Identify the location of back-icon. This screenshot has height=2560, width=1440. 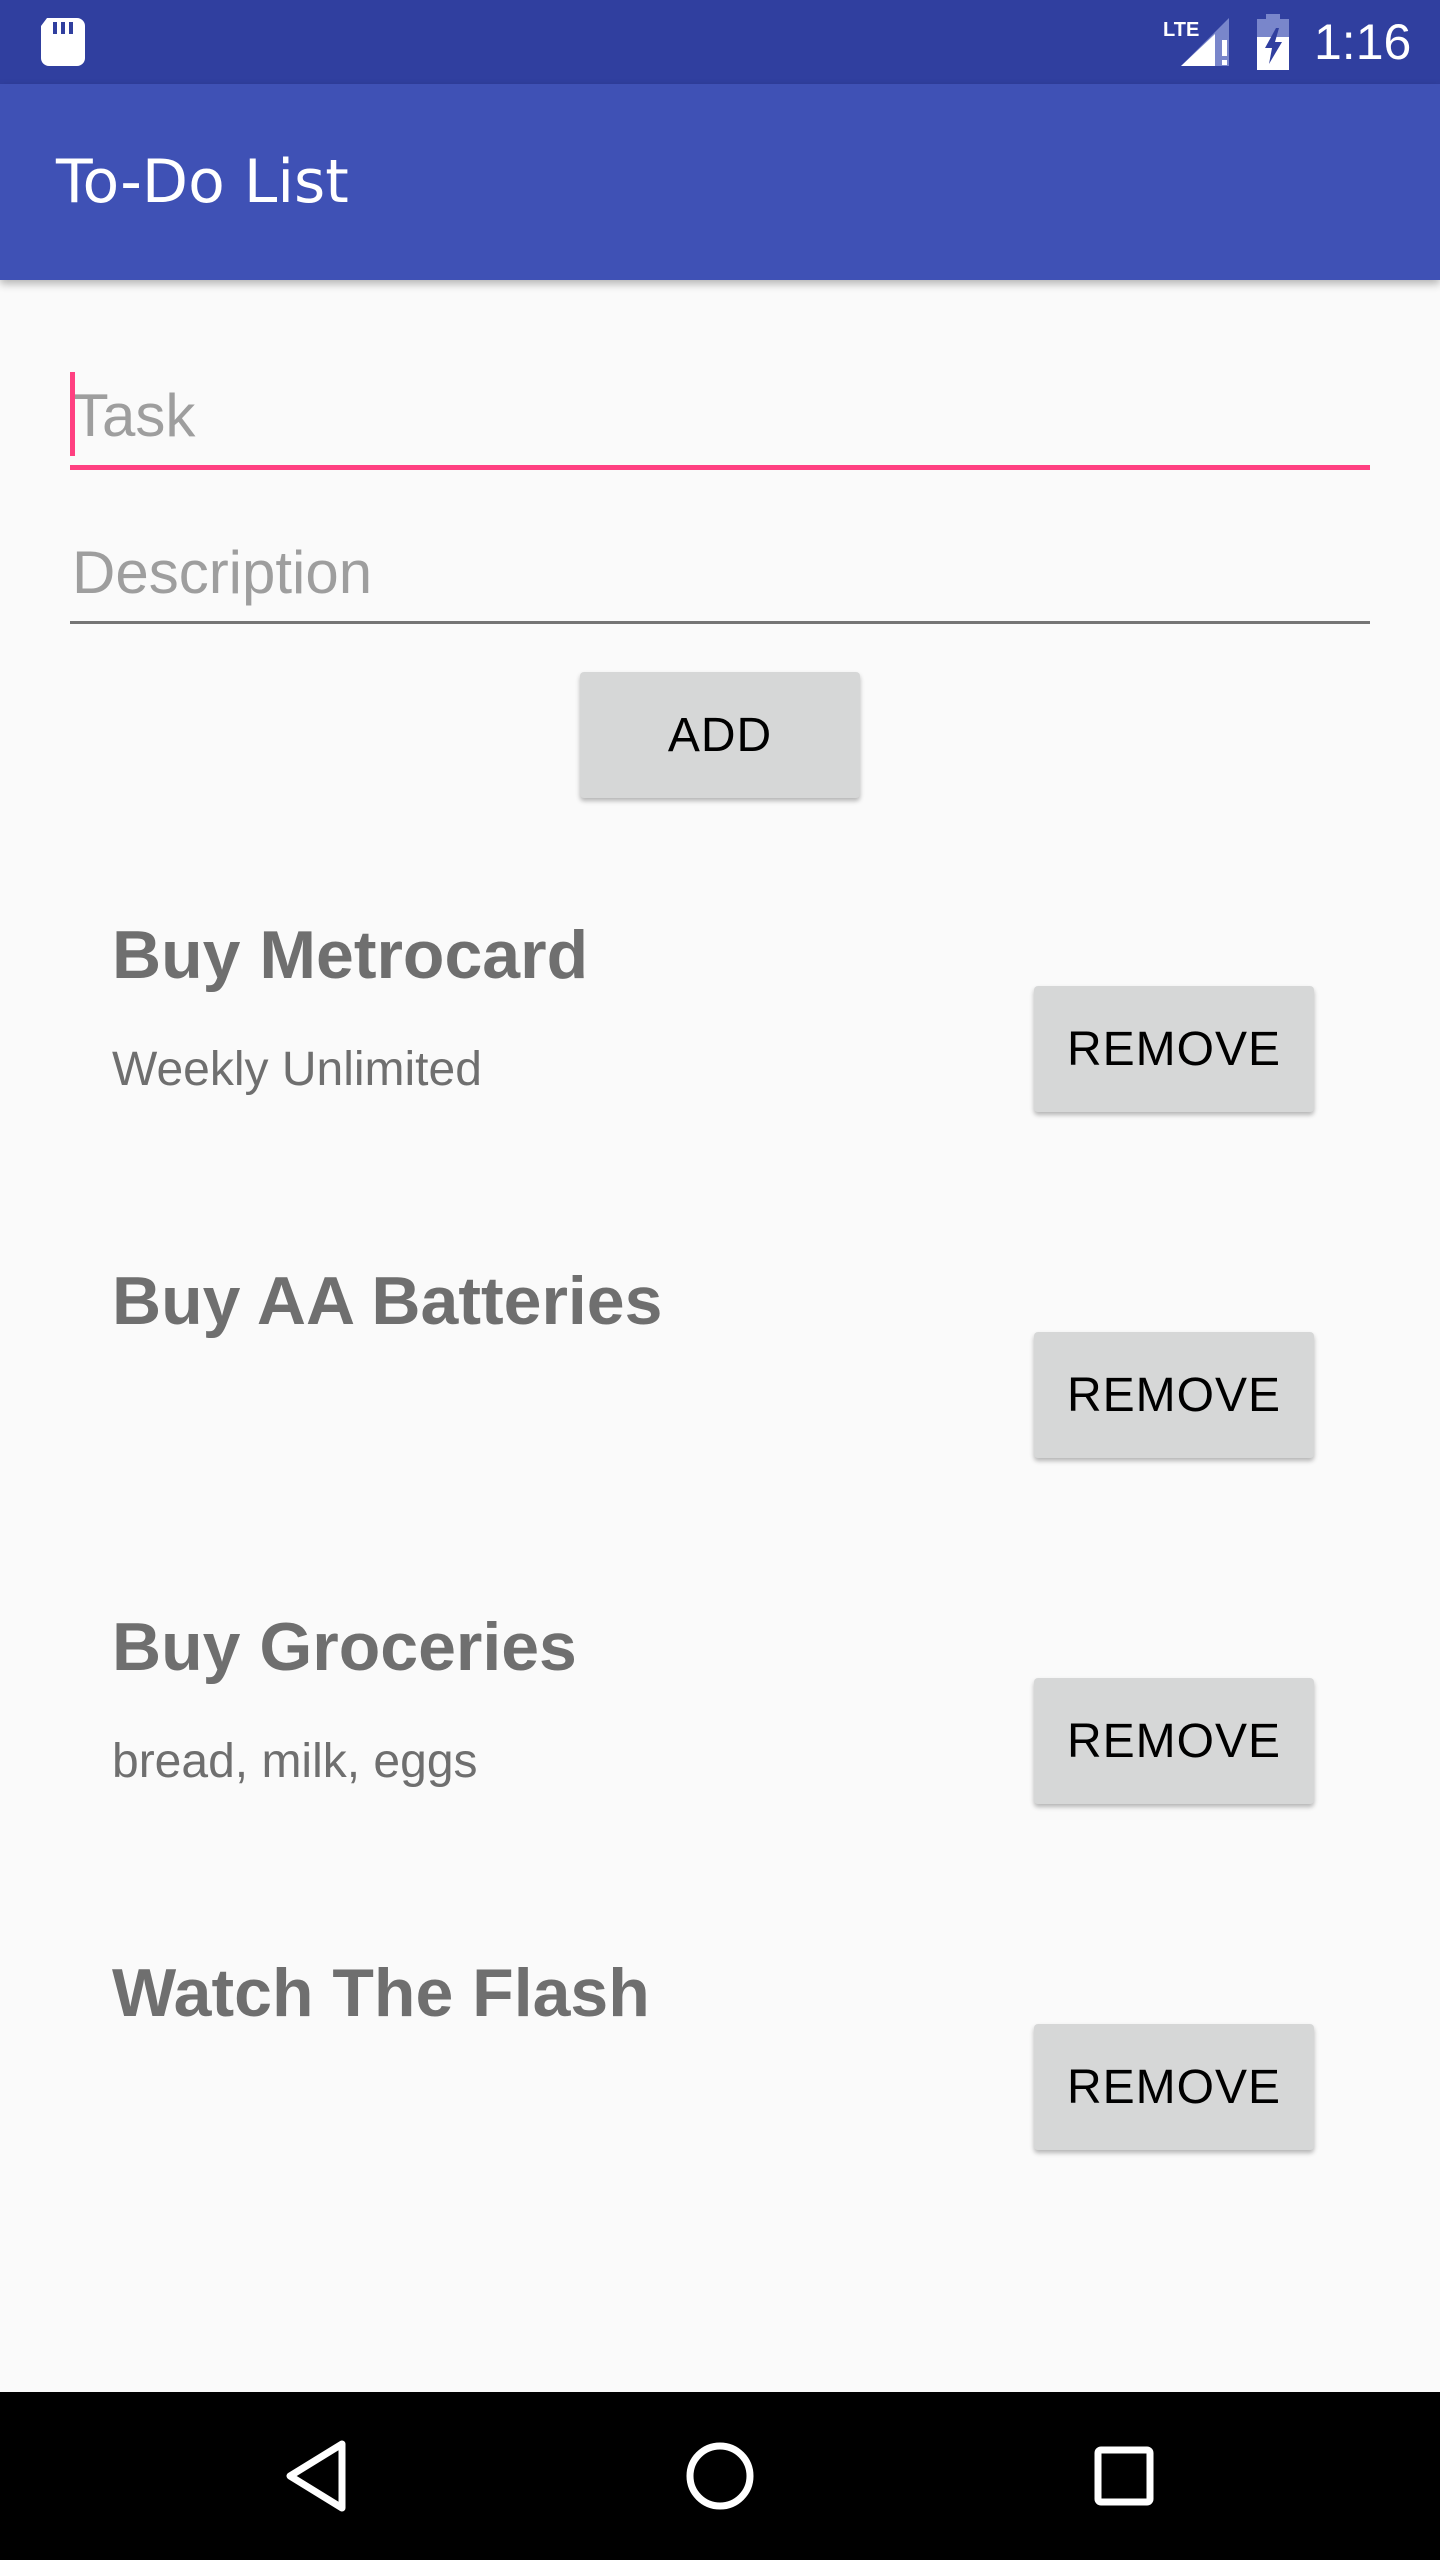
(316, 2476).